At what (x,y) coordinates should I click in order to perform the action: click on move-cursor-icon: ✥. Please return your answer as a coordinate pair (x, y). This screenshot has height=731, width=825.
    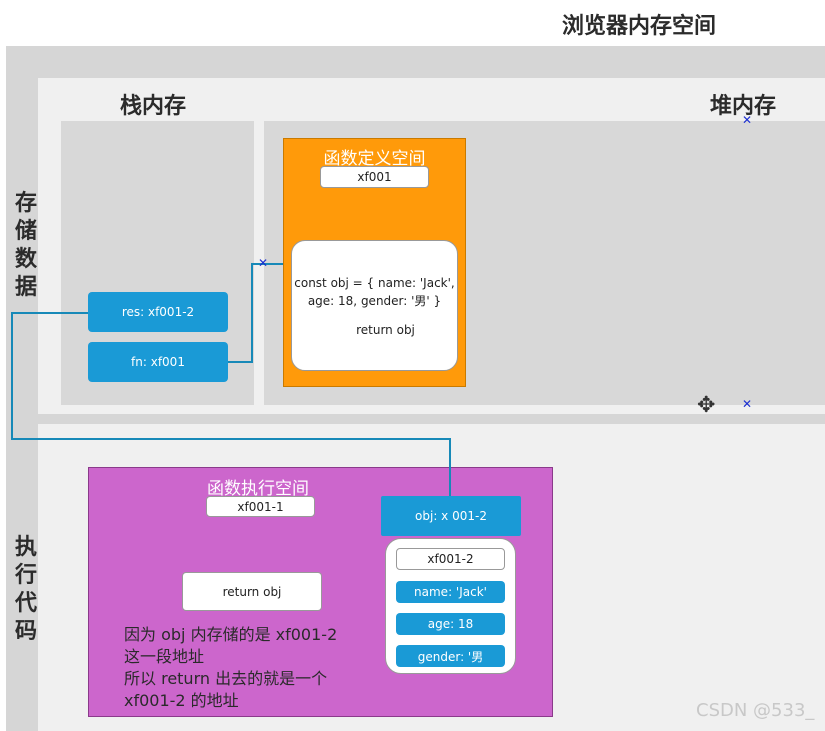
    Looking at the image, I should click on (706, 405).